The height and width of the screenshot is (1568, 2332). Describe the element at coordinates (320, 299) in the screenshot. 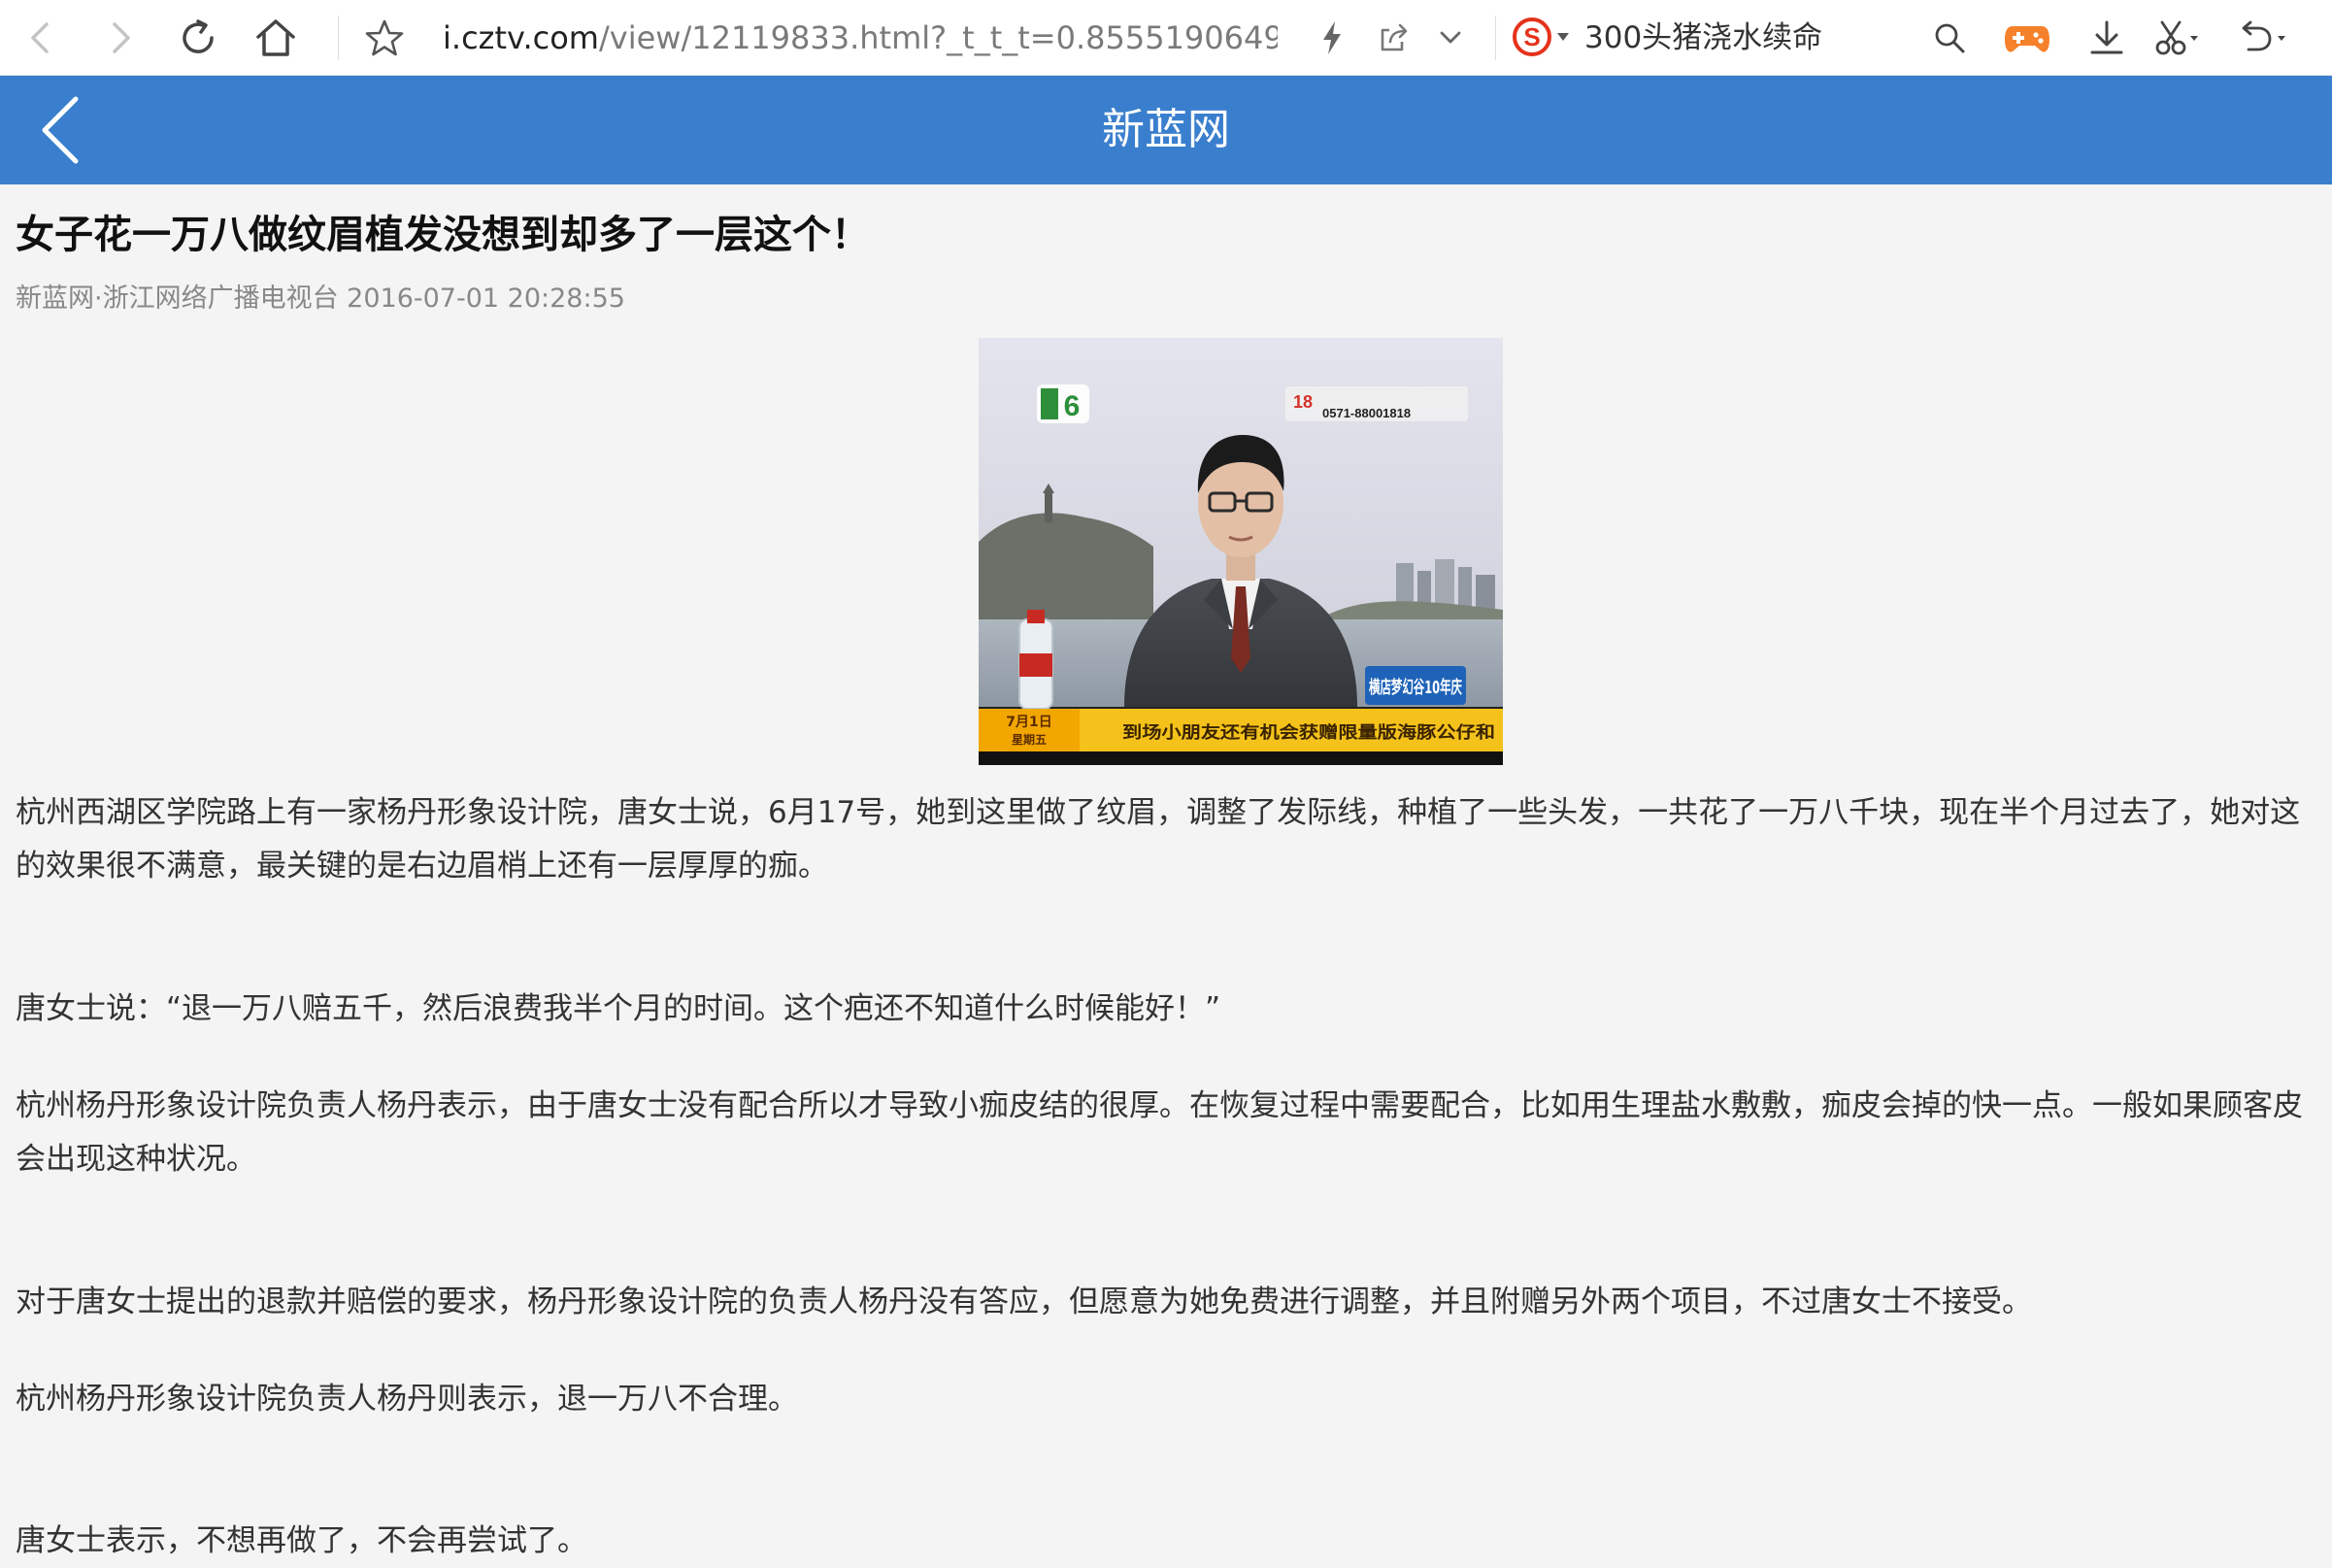

I see `article-meta: 新蓝网·浙江网络广播电视台 2016-07-01 20:28:55` at that location.